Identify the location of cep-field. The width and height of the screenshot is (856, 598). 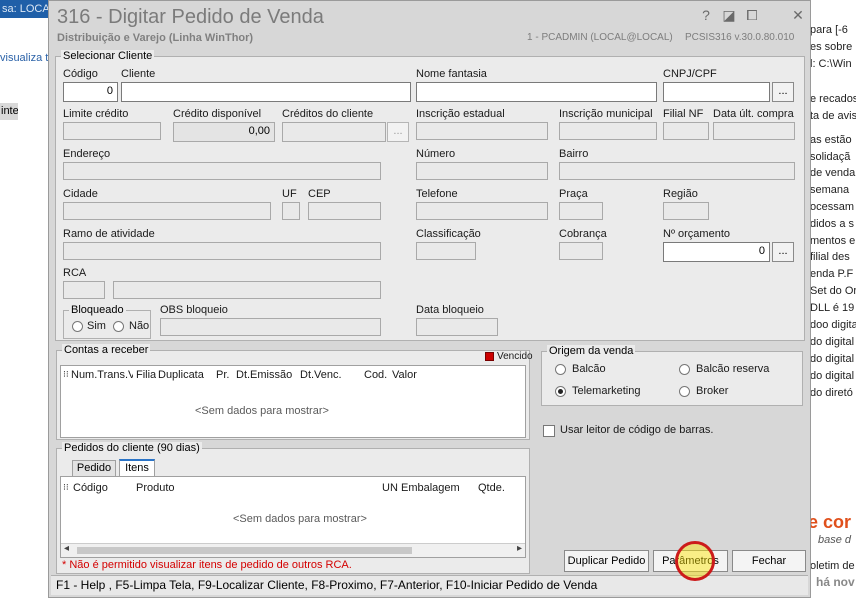
(344, 211).